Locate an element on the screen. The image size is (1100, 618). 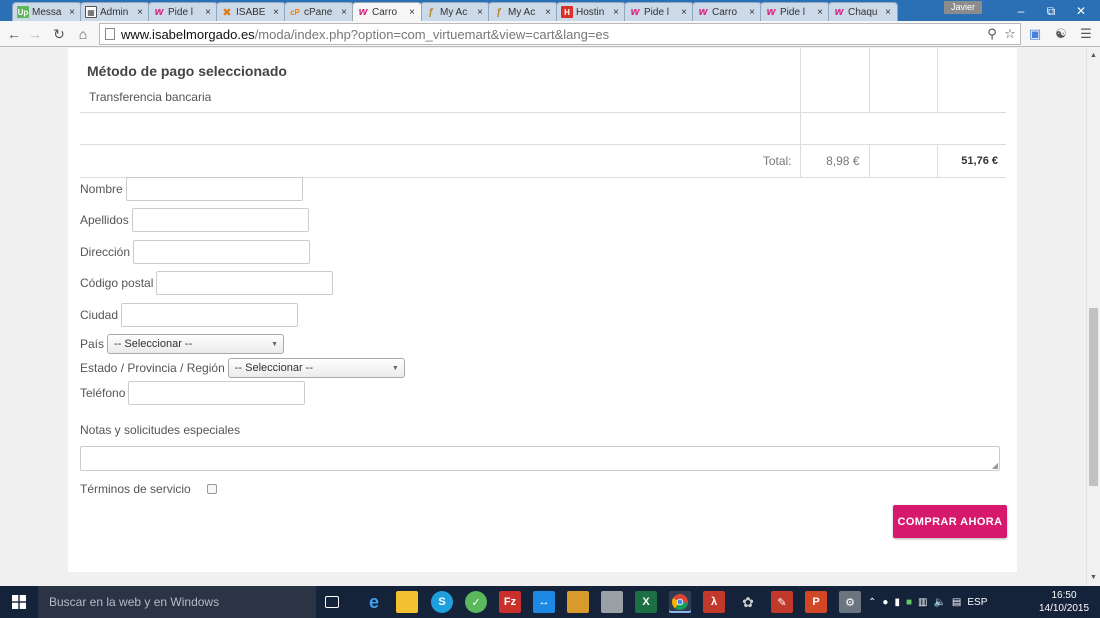
skype-icon: S is located at coordinates (442, 602).